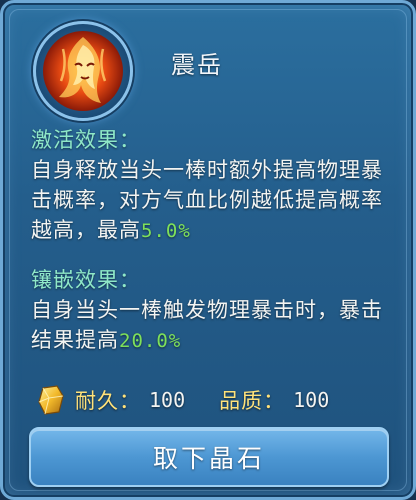  Describe the element at coordinates (207, 200) in the screenshot. I see `activation-text: 自身释放当头一棒时额外提高物理暴击概率，对方气血比例越低提高概率越高，最高` at that location.